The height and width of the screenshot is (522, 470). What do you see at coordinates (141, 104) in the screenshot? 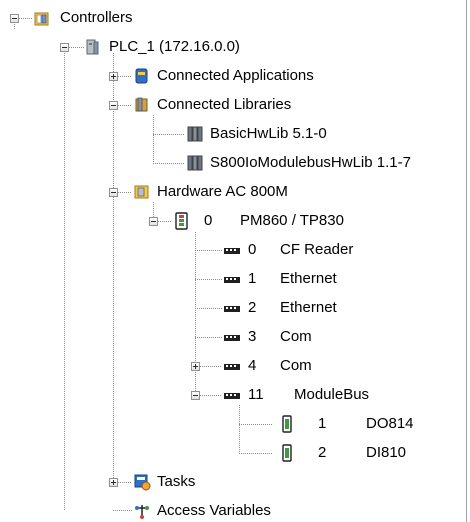
I see `libraries-icon` at bounding box center [141, 104].